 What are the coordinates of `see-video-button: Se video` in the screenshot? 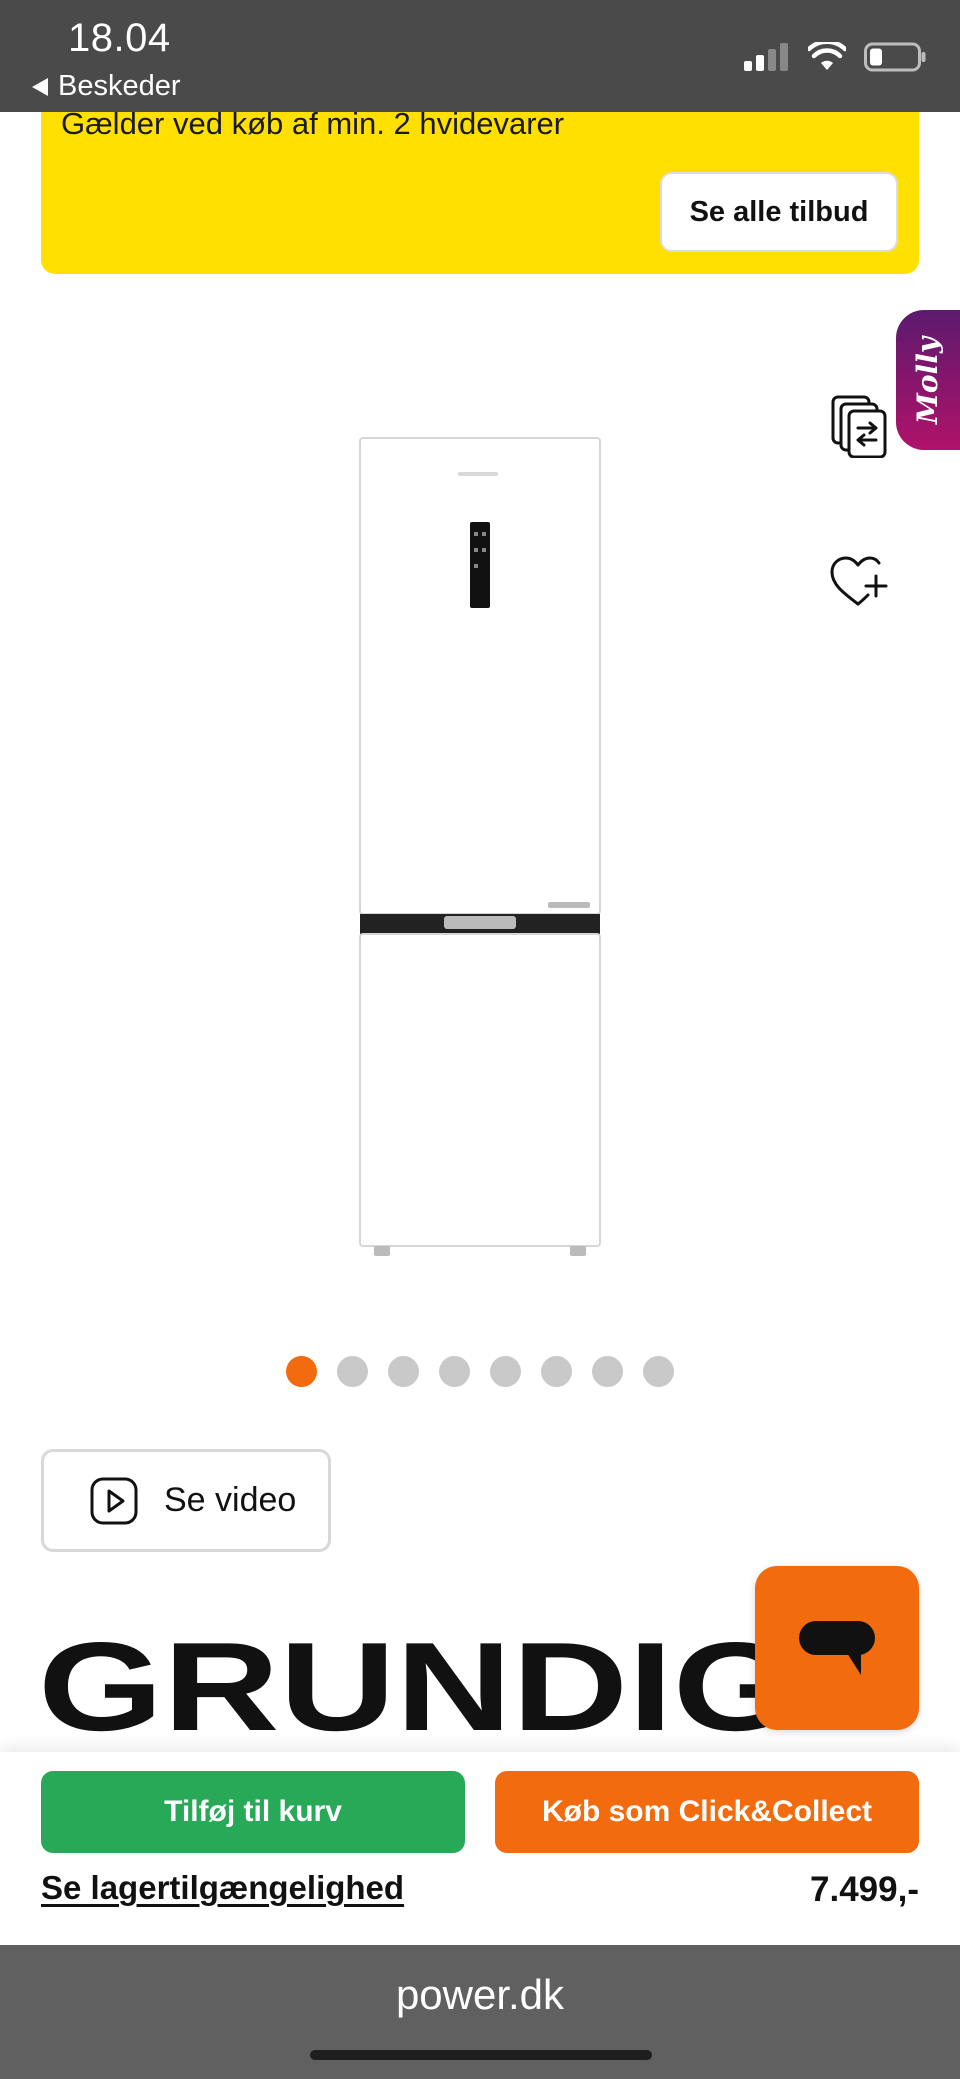 It's located at (186, 1500).